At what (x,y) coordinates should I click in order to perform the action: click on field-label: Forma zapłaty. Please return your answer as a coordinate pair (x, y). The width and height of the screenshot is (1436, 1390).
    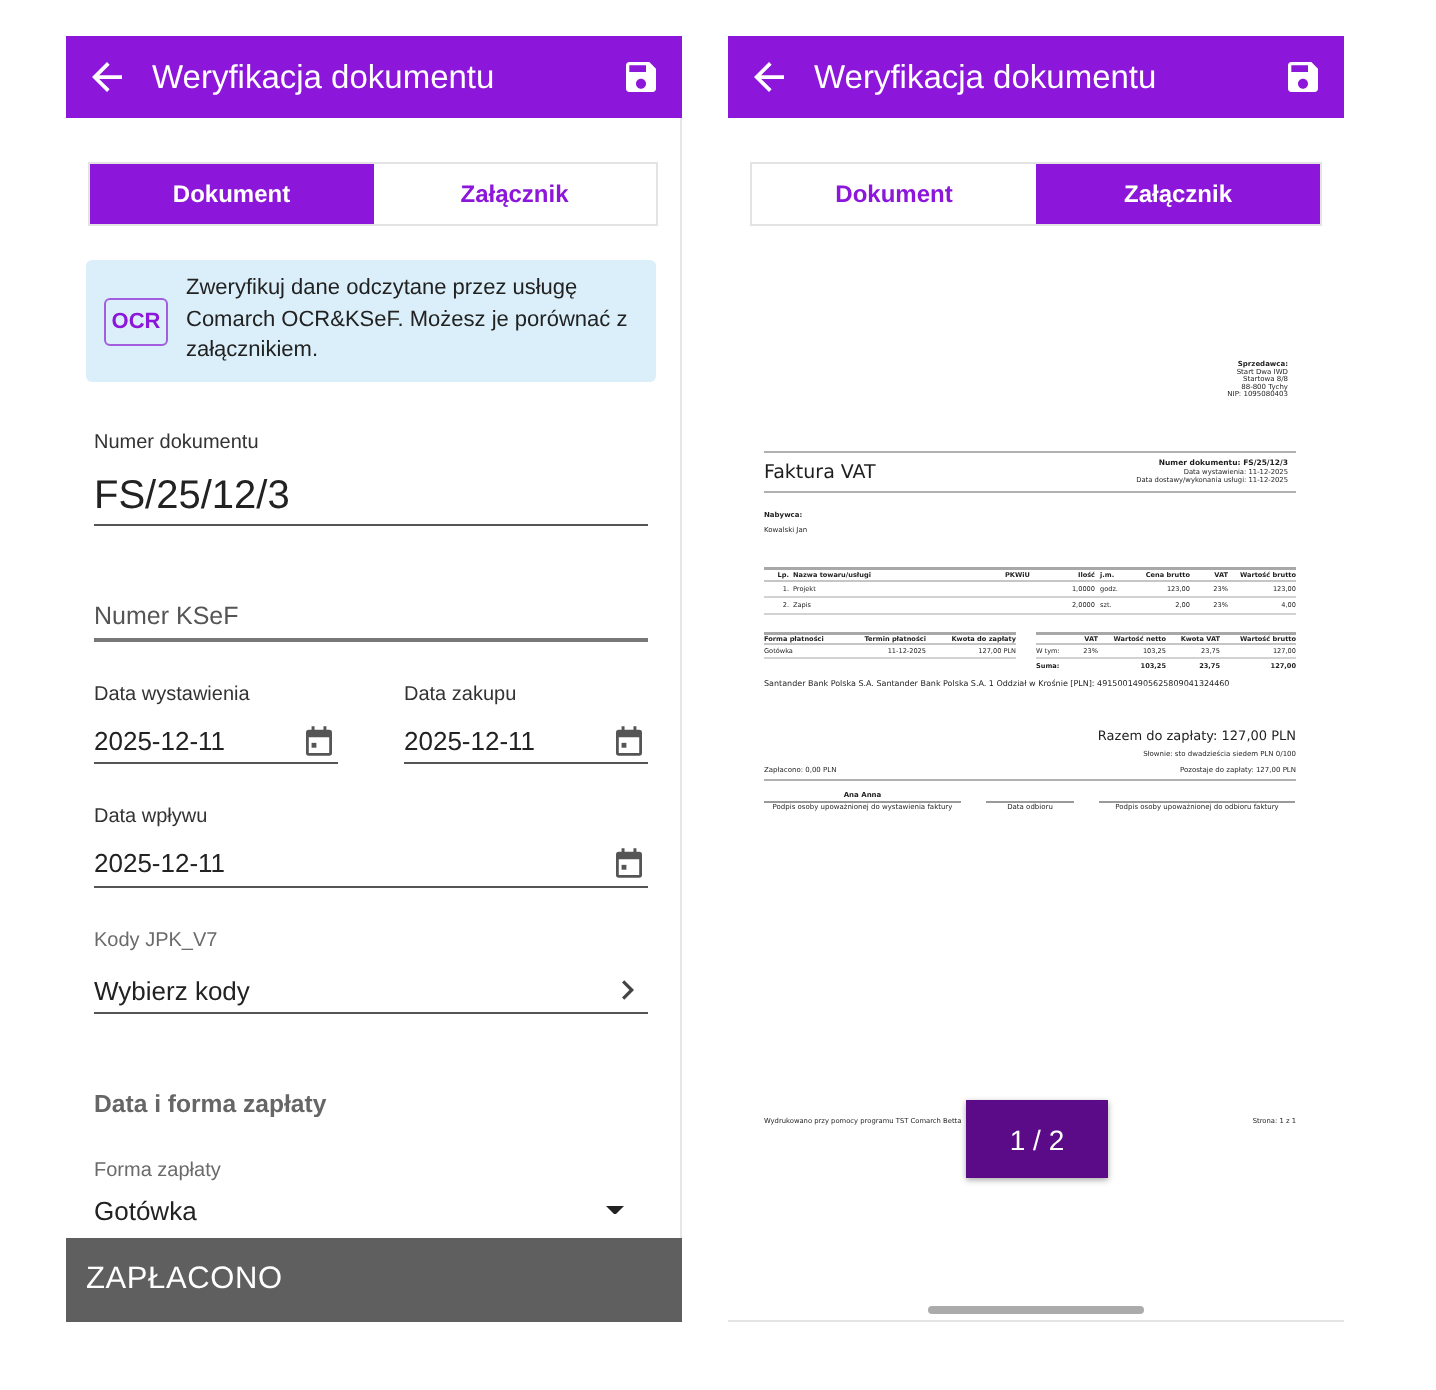
    Looking at the image, I should click on (158, 1170).